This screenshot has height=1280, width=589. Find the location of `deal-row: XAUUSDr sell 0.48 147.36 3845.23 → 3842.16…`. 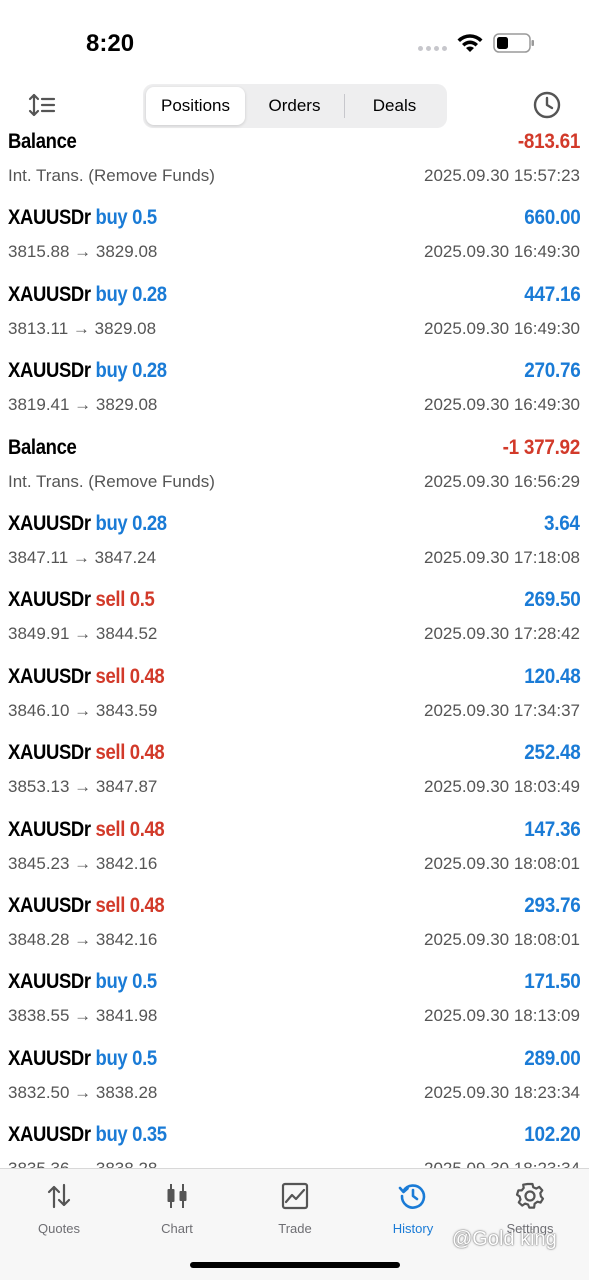

deal-row: XAUUSDr sell 0.48 147.36 3845.23 → 3842.16… is located at coordinates (294, 854).